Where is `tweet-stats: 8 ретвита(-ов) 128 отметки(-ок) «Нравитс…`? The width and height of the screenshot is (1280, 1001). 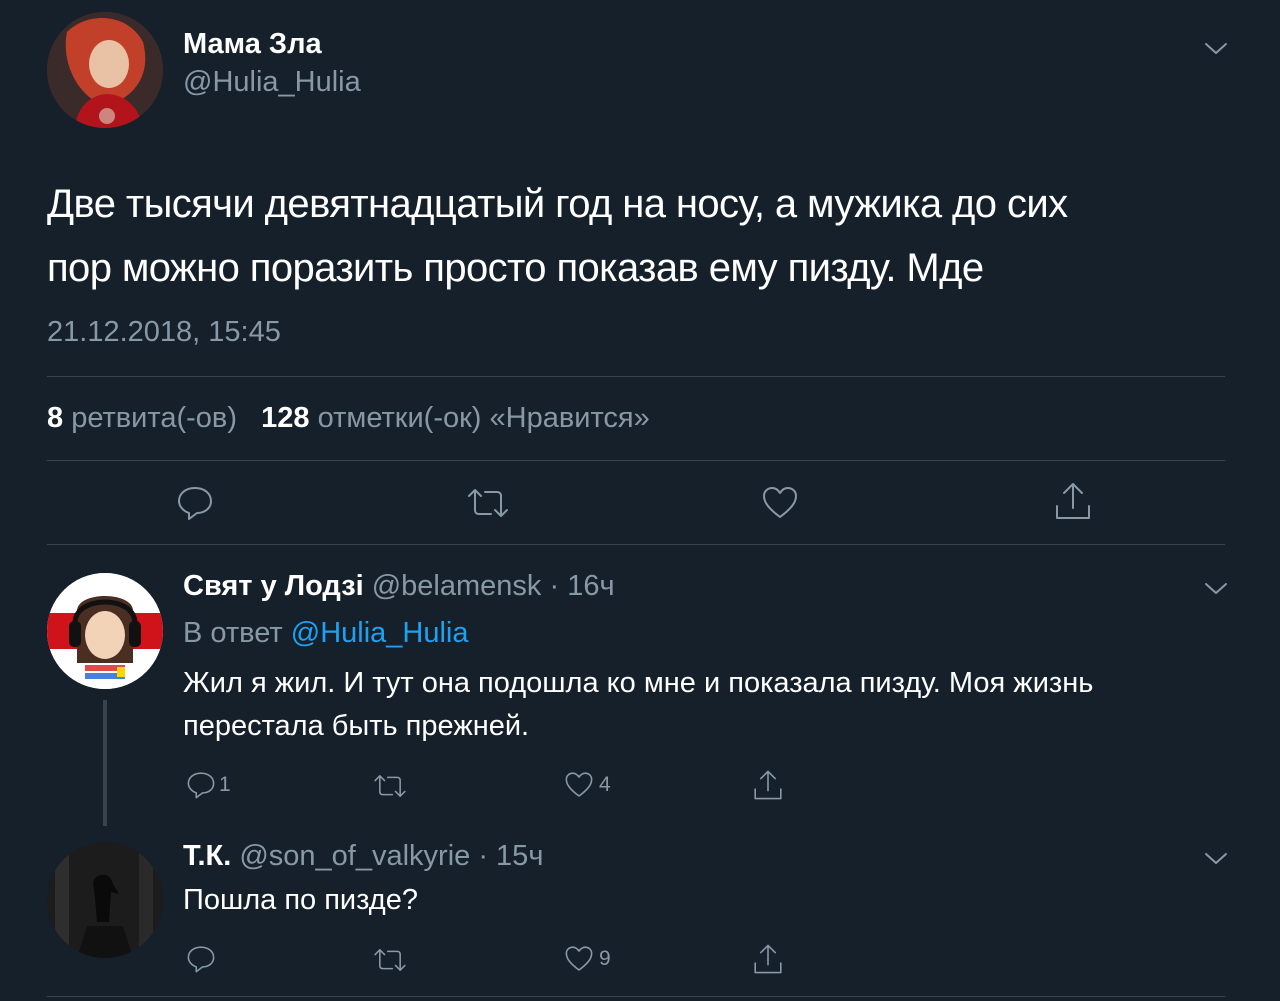
tweet-stats: 8 ретвита(-ов) 128 отметки(-ок) «Нравитс… is located at coordinates (348, 418).